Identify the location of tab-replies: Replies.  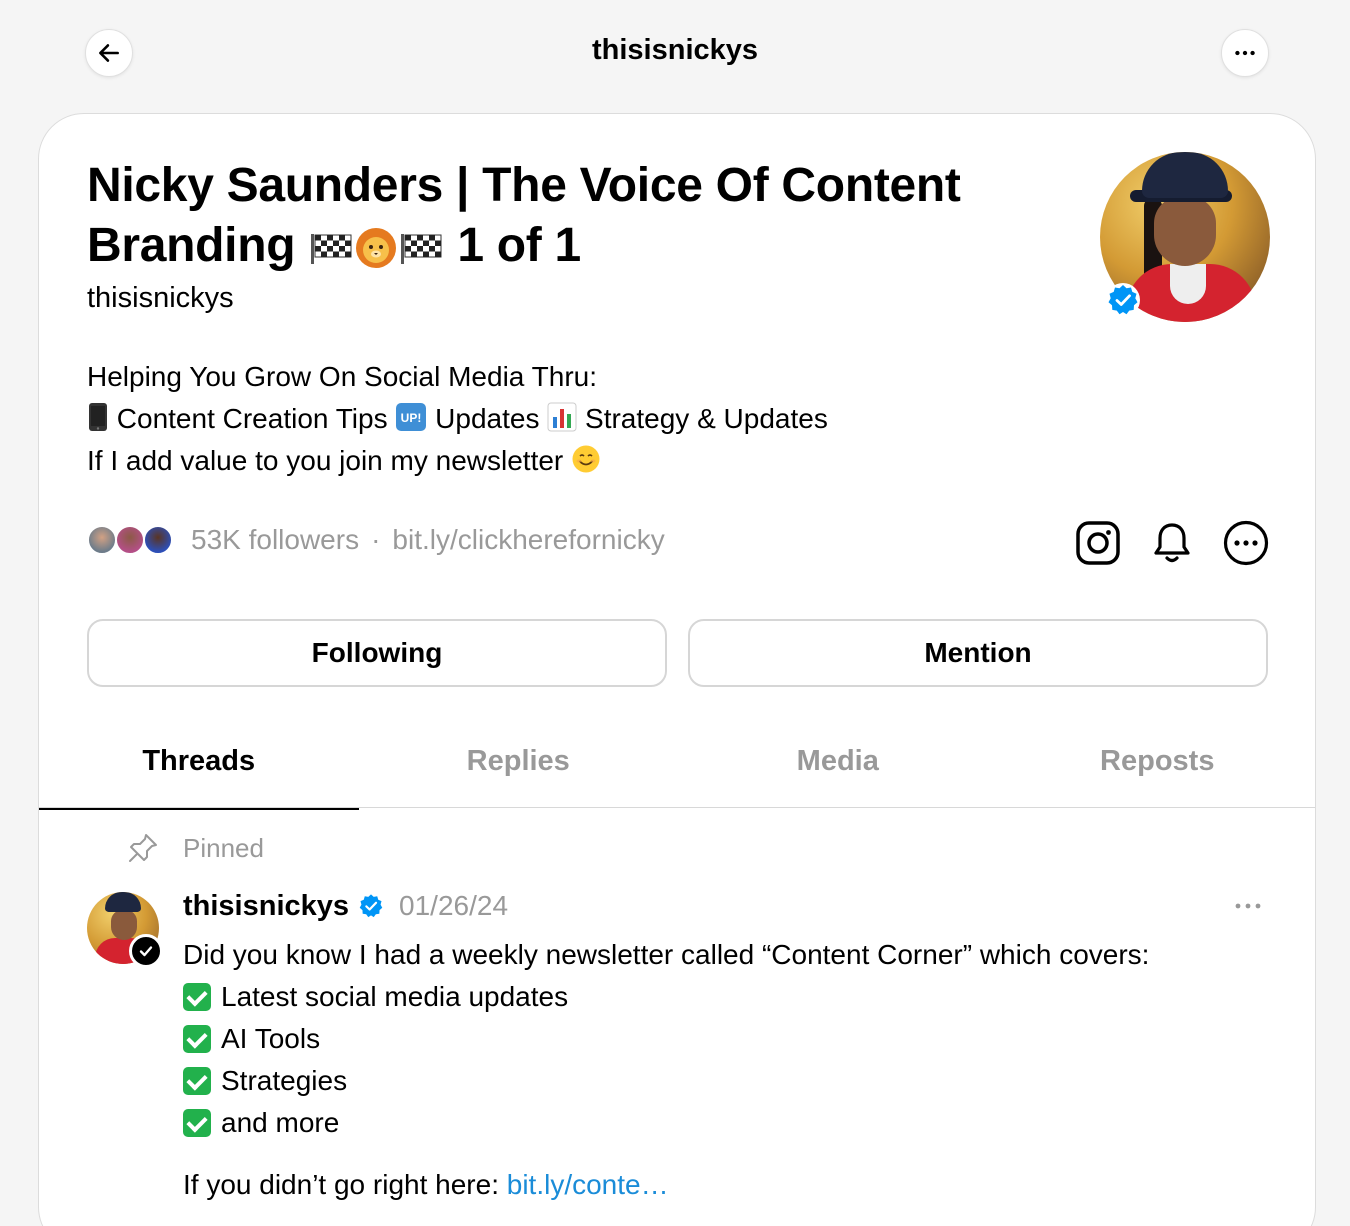
(519, 761).